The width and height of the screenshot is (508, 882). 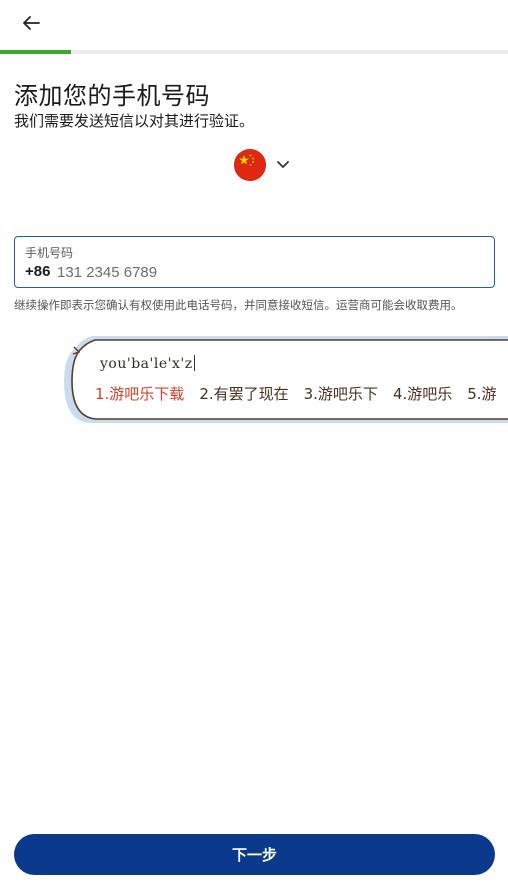 What do you see at coordinates (243, 393) in the screenshot?
I see `ime-candidate-2: 2.有罢了现在` at bounding box center [243, 393].